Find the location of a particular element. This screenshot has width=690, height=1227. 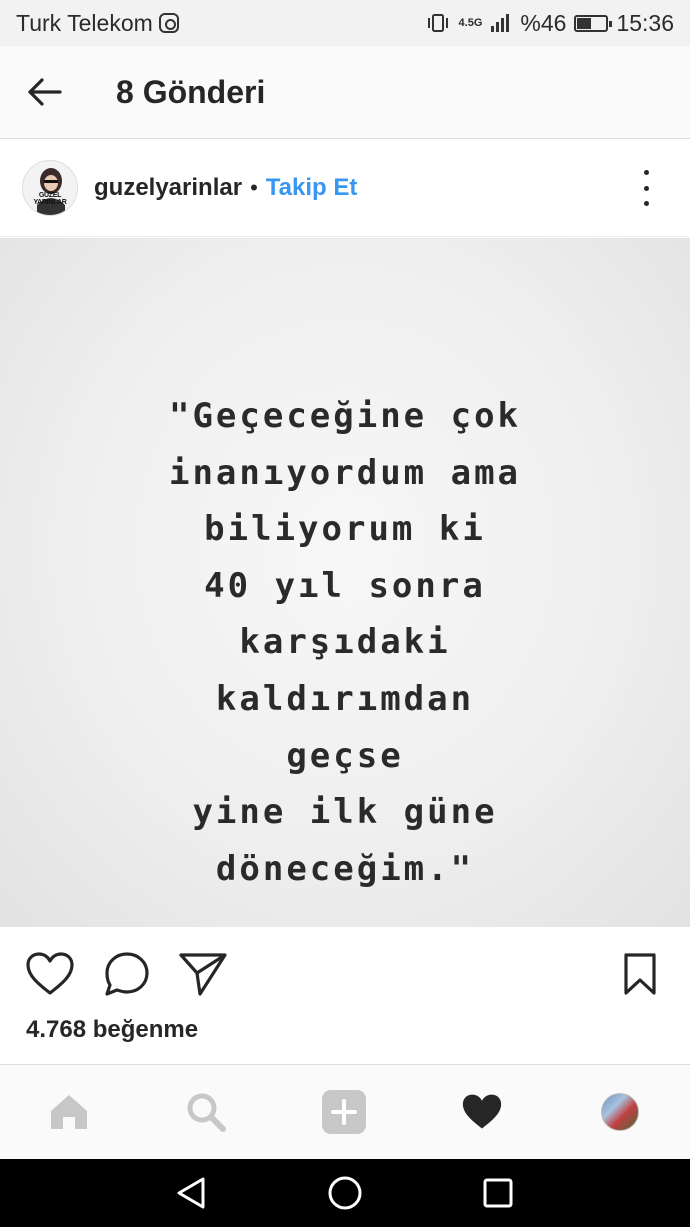

quote-line: döneceğim." is located at coordinates (345, 868).